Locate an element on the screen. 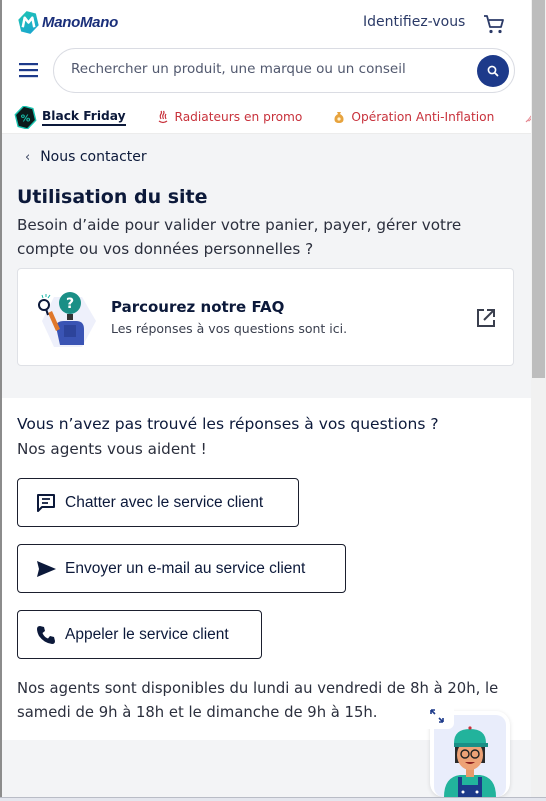 The width and height of the screenshot is (546, 801). page-scrollbar is located at coordinates (538, 398).